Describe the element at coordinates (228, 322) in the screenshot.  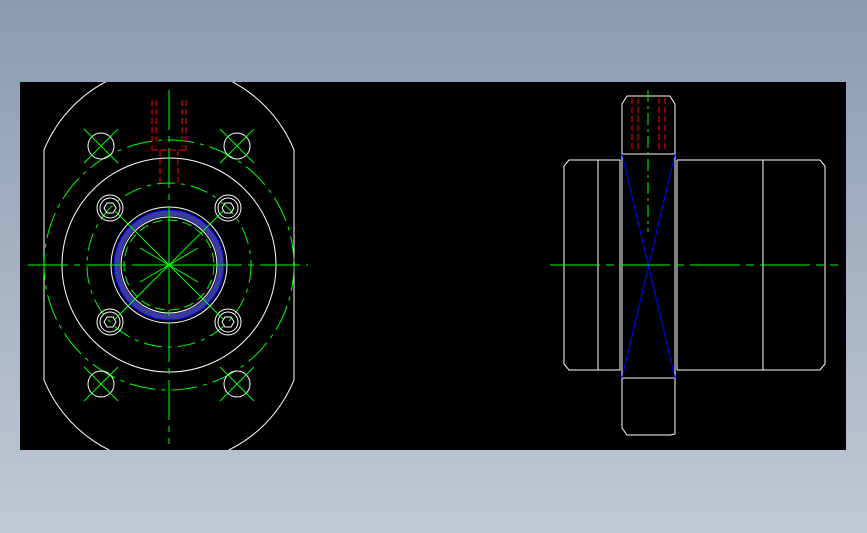
I see `socket-screw` at that location.